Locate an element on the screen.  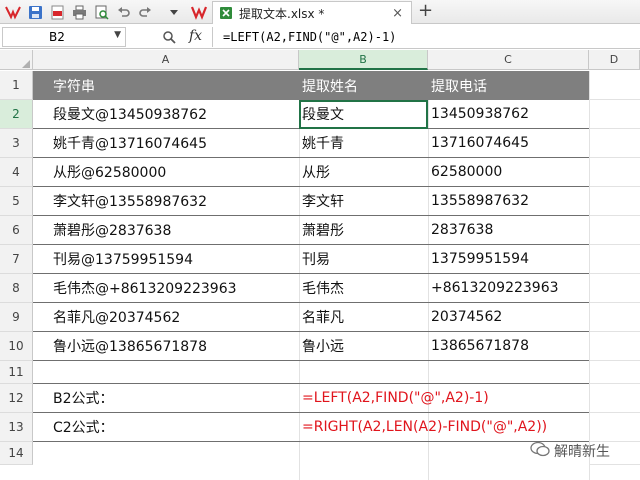
row-header-10: 10 is located at coordinates (16, 346).